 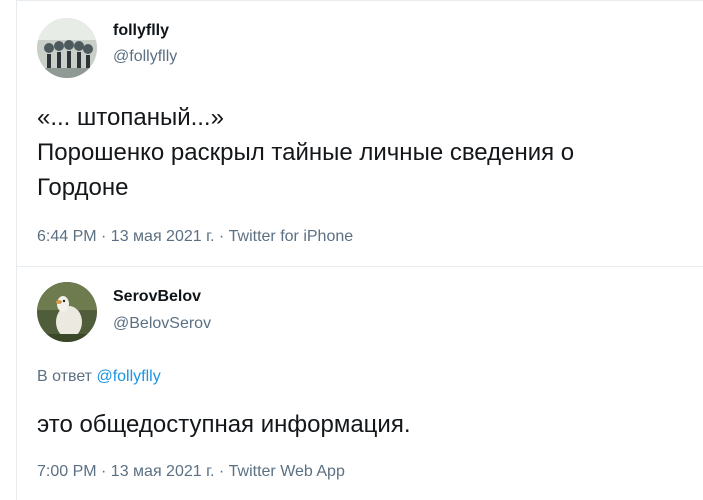 I want to click on user-handle: @BelovSerov, so click(x=162, y=324).